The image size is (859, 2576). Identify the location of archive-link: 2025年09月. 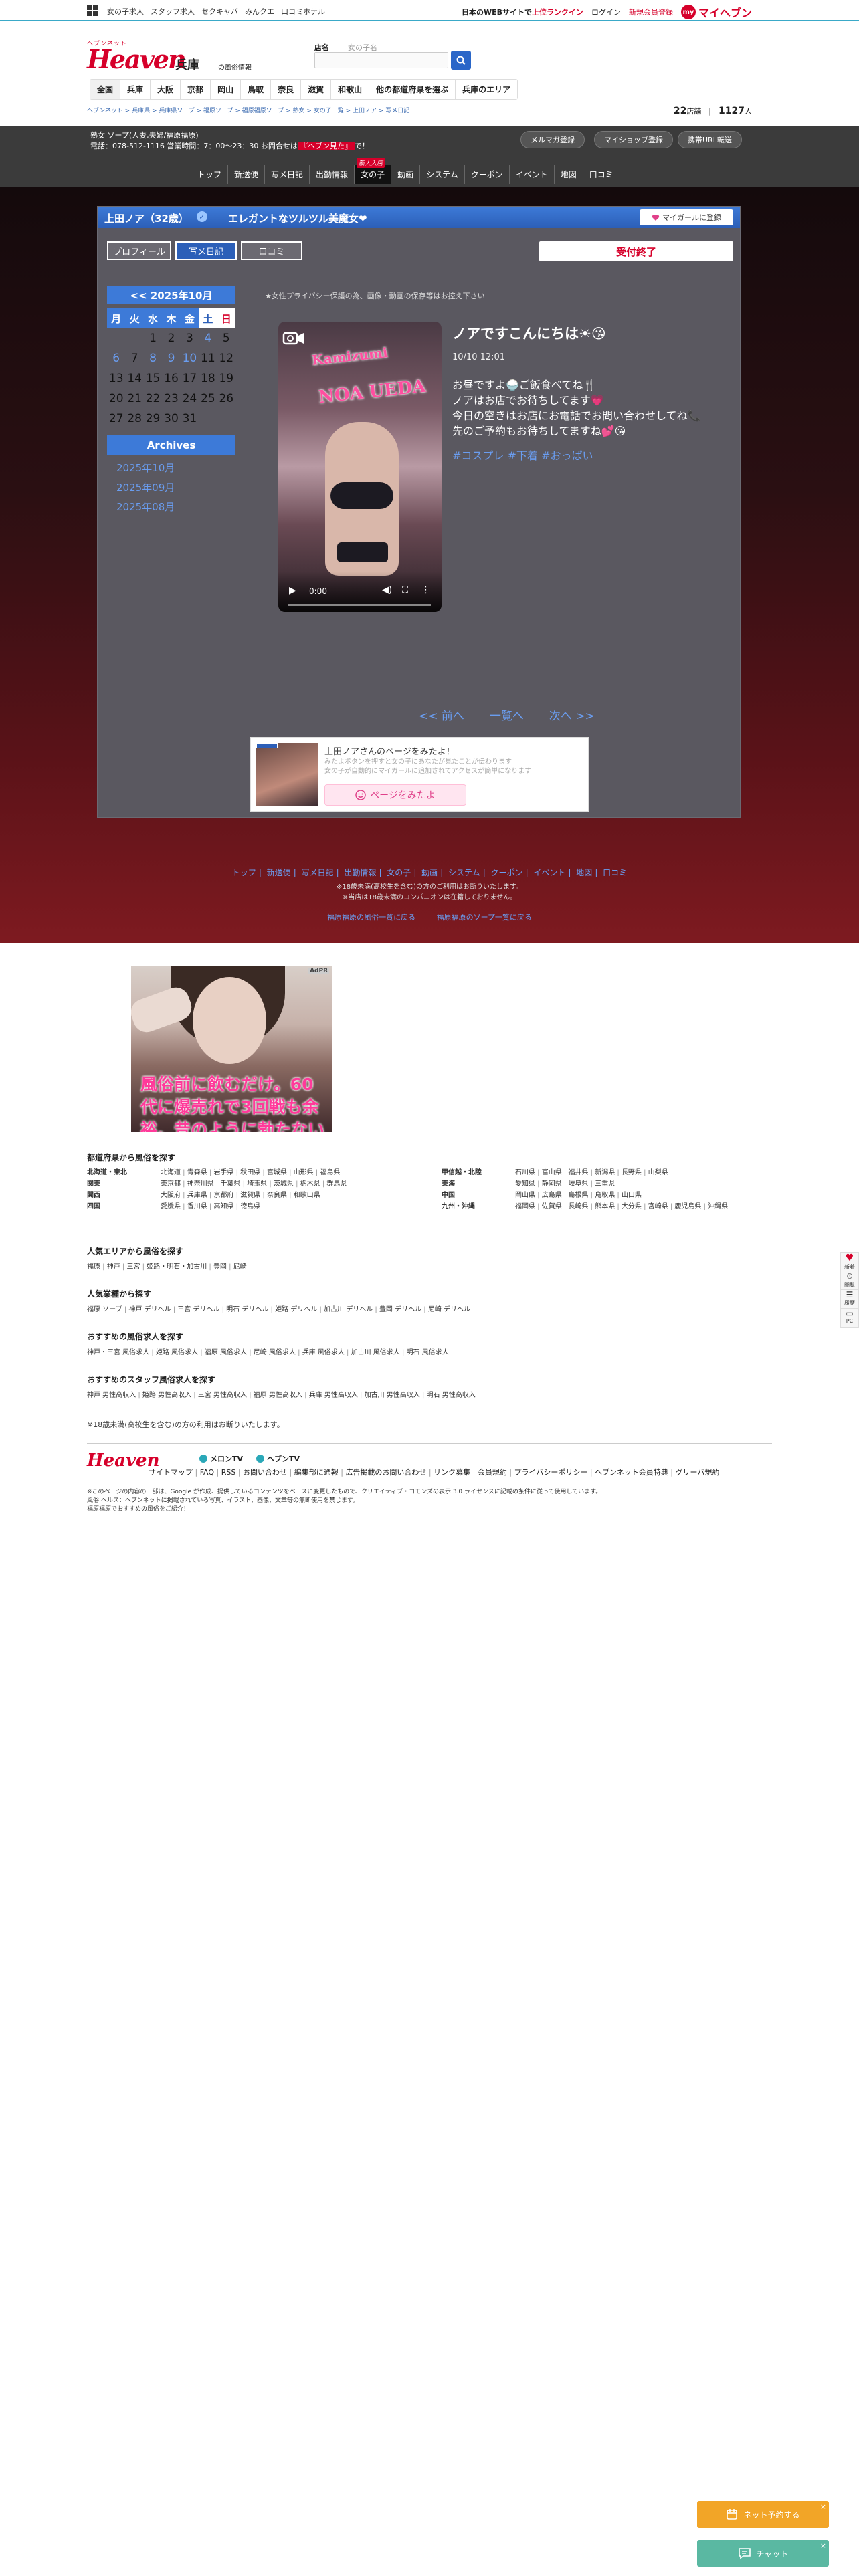
(171, 487).